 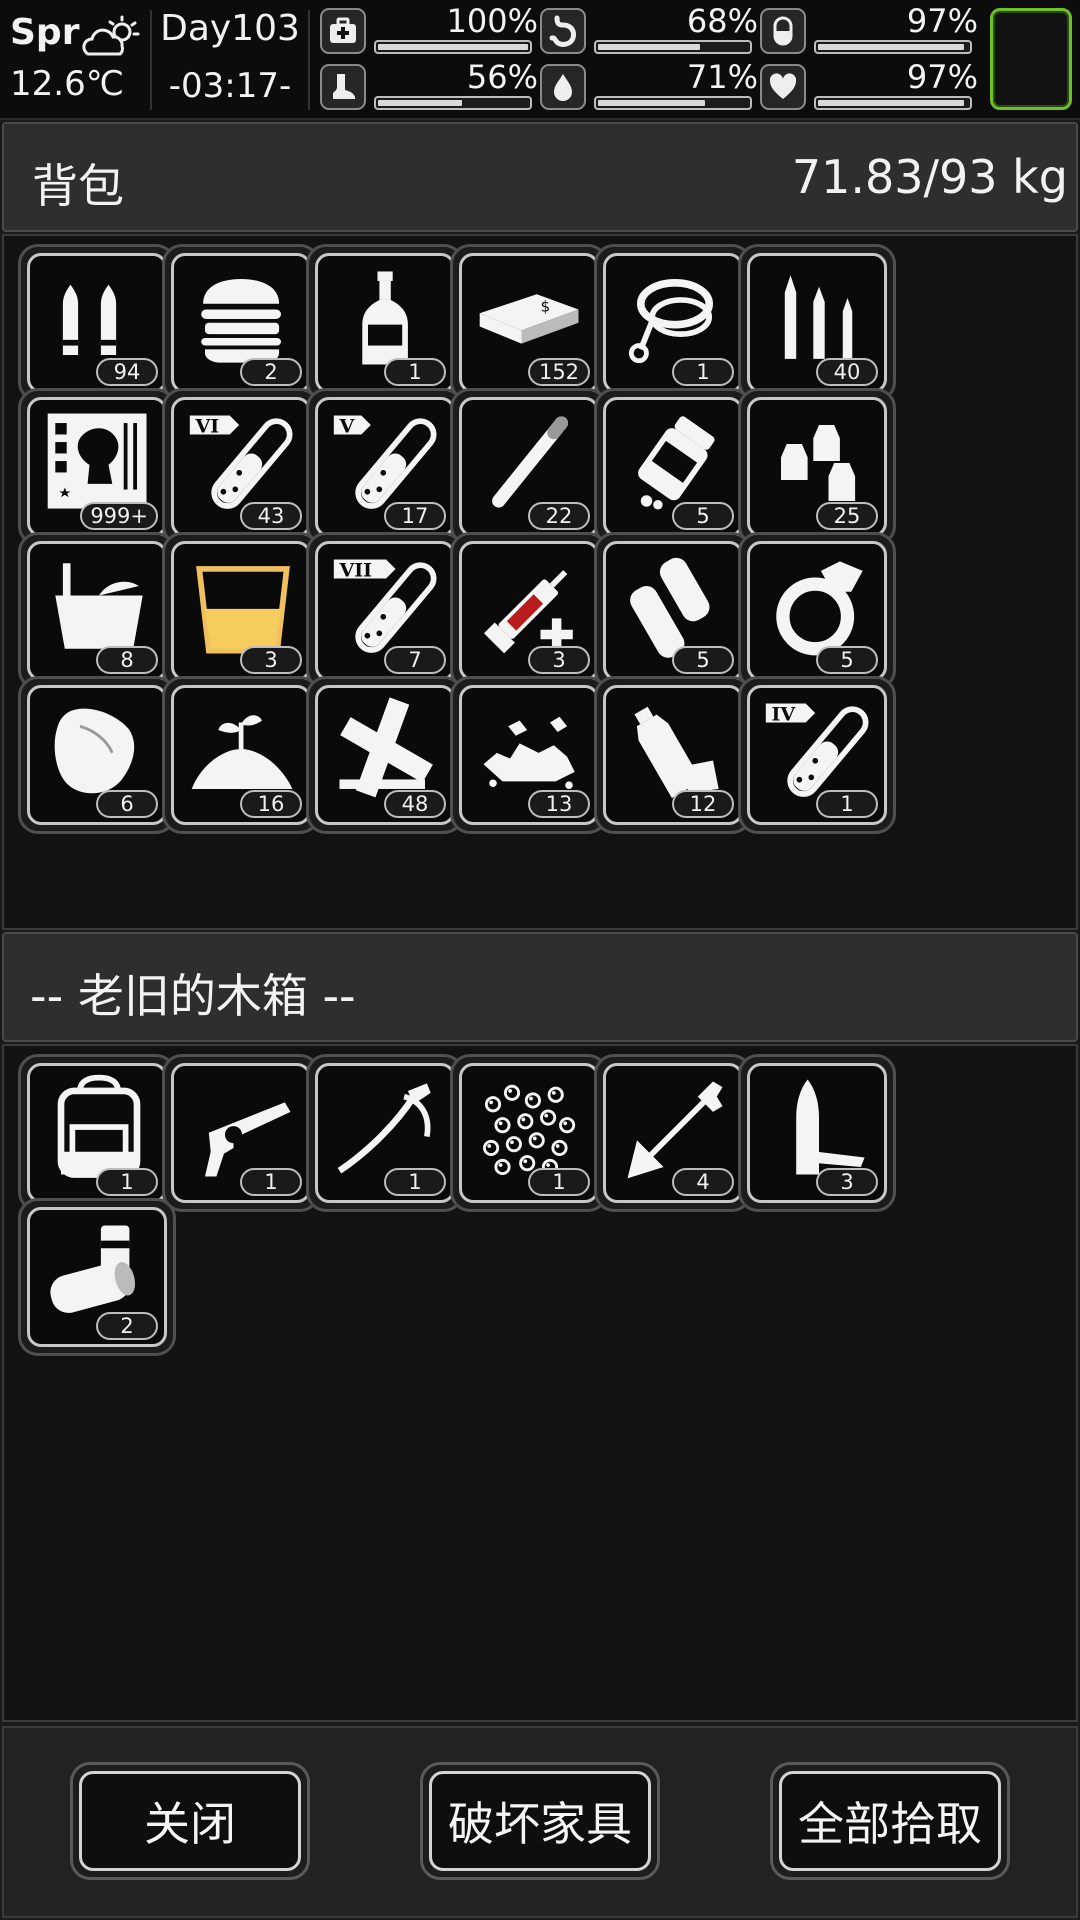 What do you see at coordinates (271, 804) in the screenshot?
I see `item-count-badge: 16` at bounding box center [271, 804].